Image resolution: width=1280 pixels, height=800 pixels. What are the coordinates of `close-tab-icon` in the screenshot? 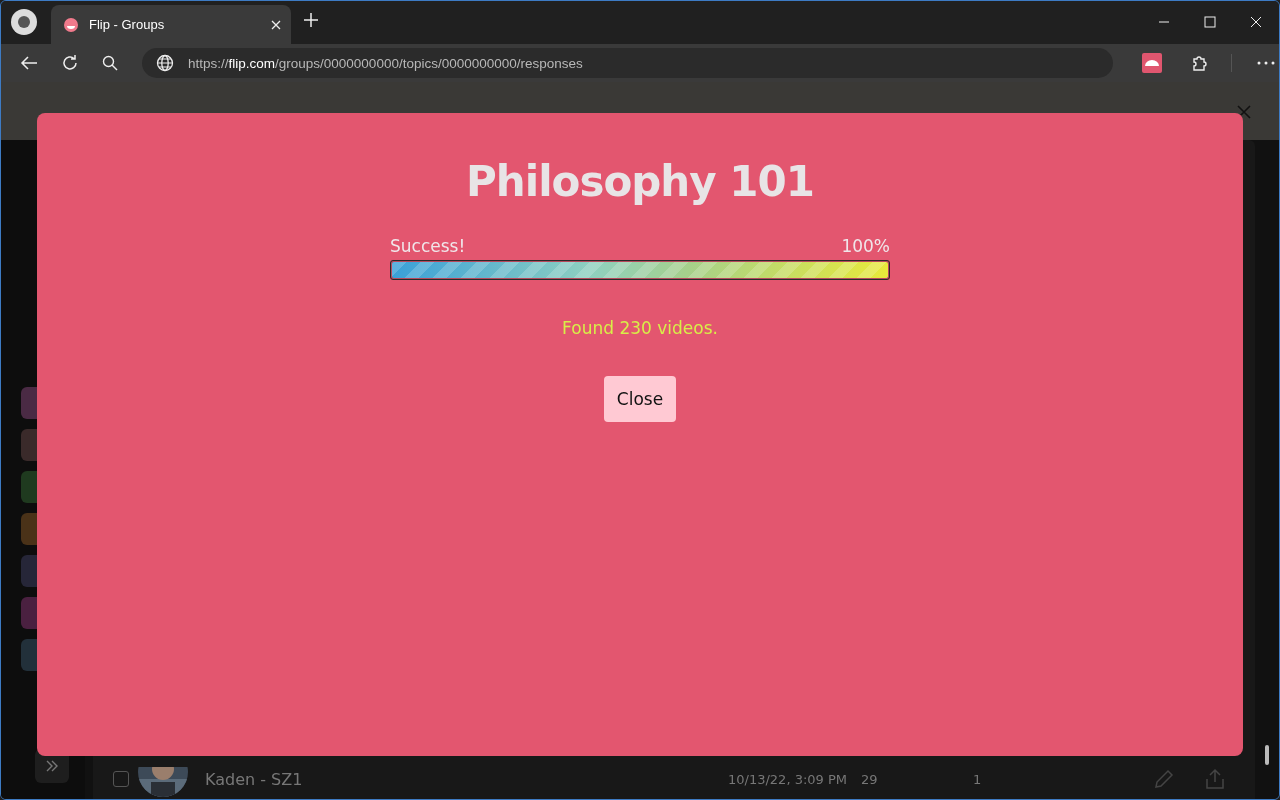 It's located at (276, 24).